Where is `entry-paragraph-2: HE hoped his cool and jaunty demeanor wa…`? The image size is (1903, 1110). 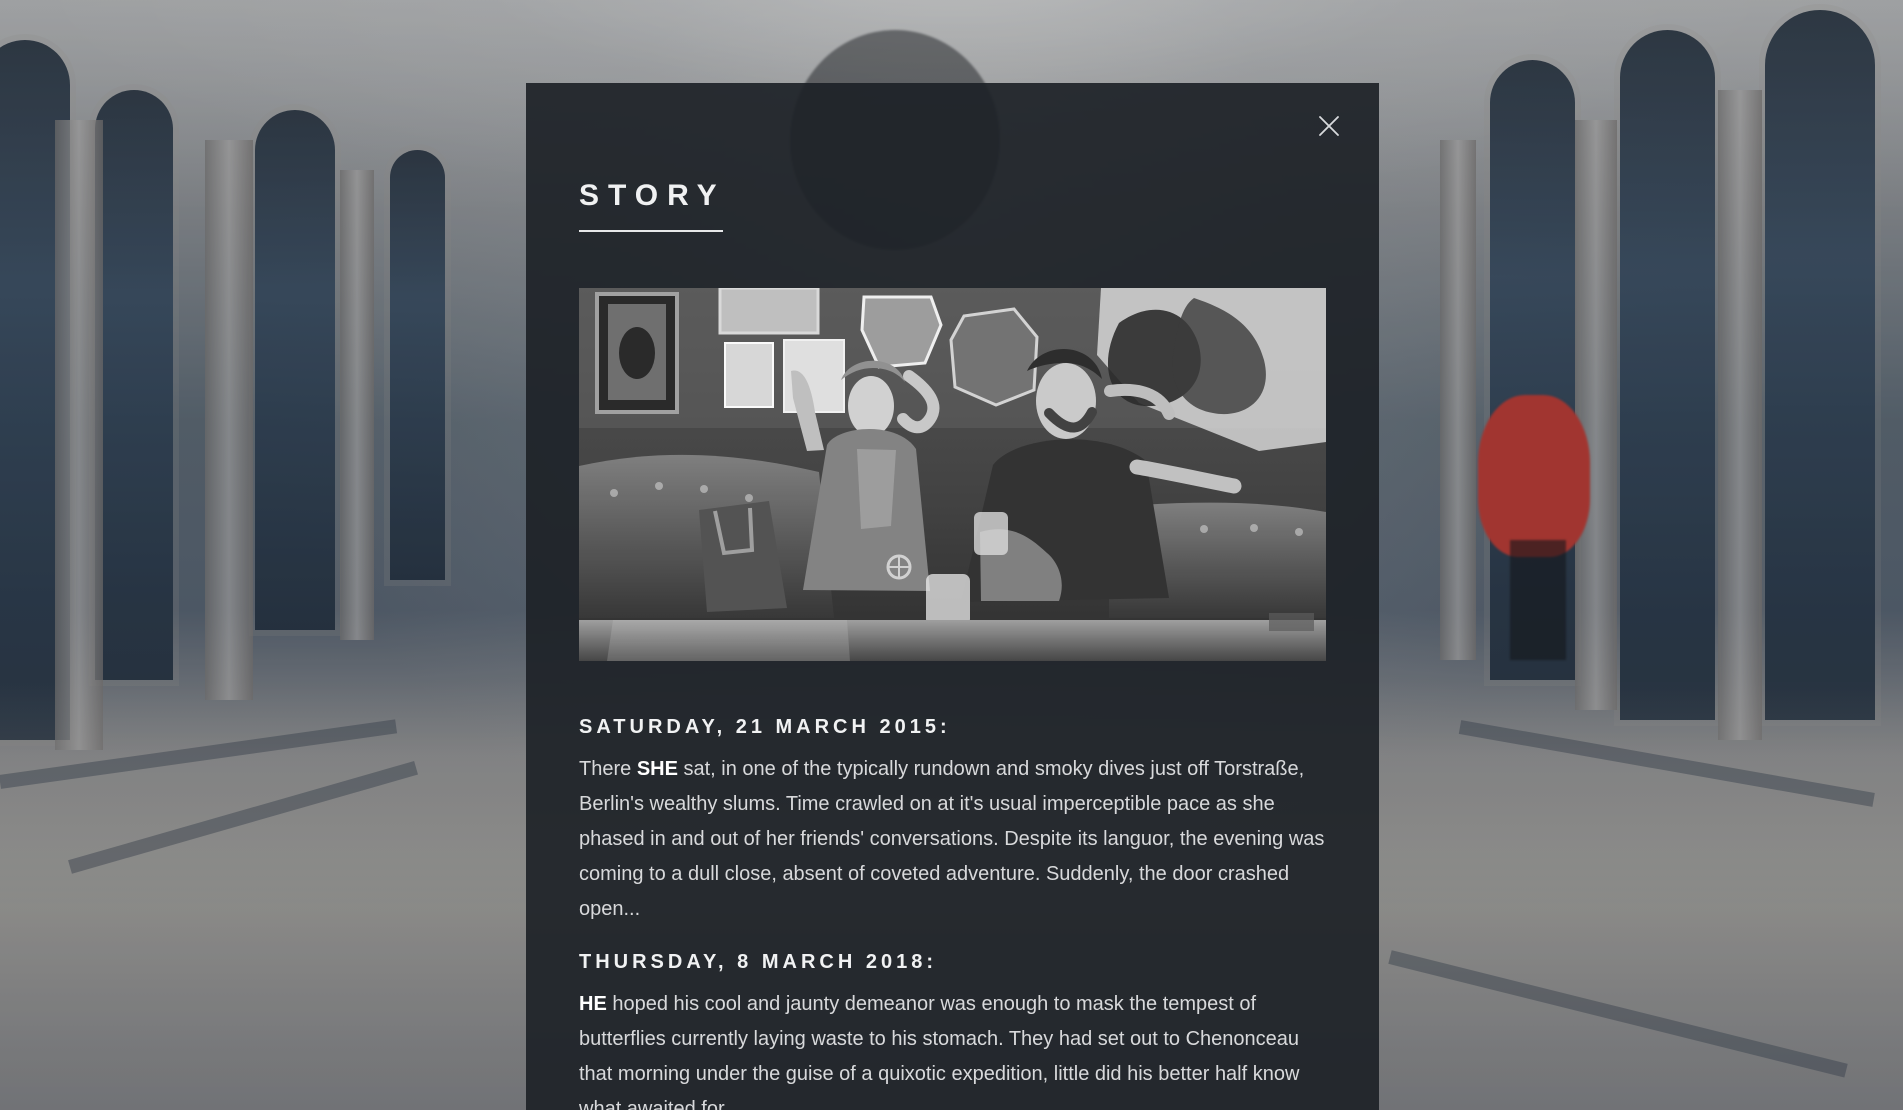
entry-paragraph-2: HE hoped his cool and jaunty demeanor wa… is located at coordinates (954, 1048).